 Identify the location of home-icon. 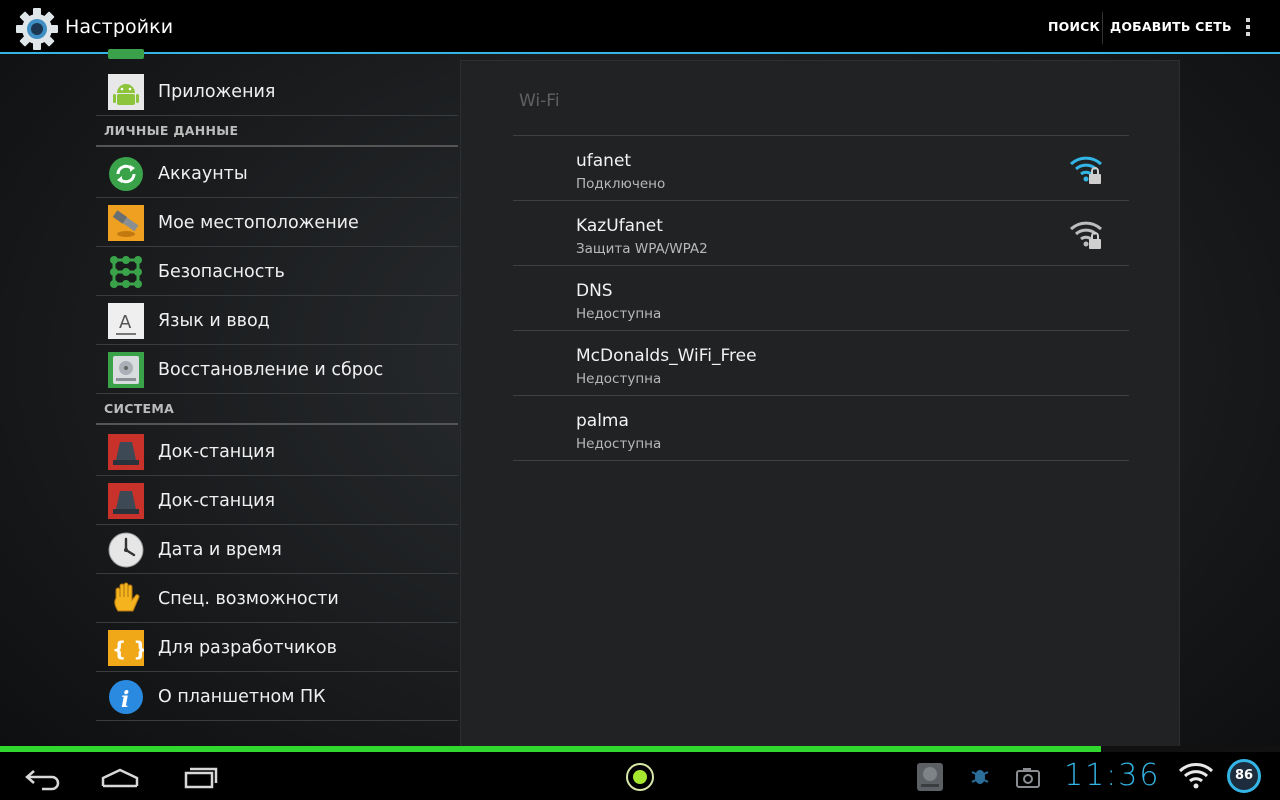
(120, 777).